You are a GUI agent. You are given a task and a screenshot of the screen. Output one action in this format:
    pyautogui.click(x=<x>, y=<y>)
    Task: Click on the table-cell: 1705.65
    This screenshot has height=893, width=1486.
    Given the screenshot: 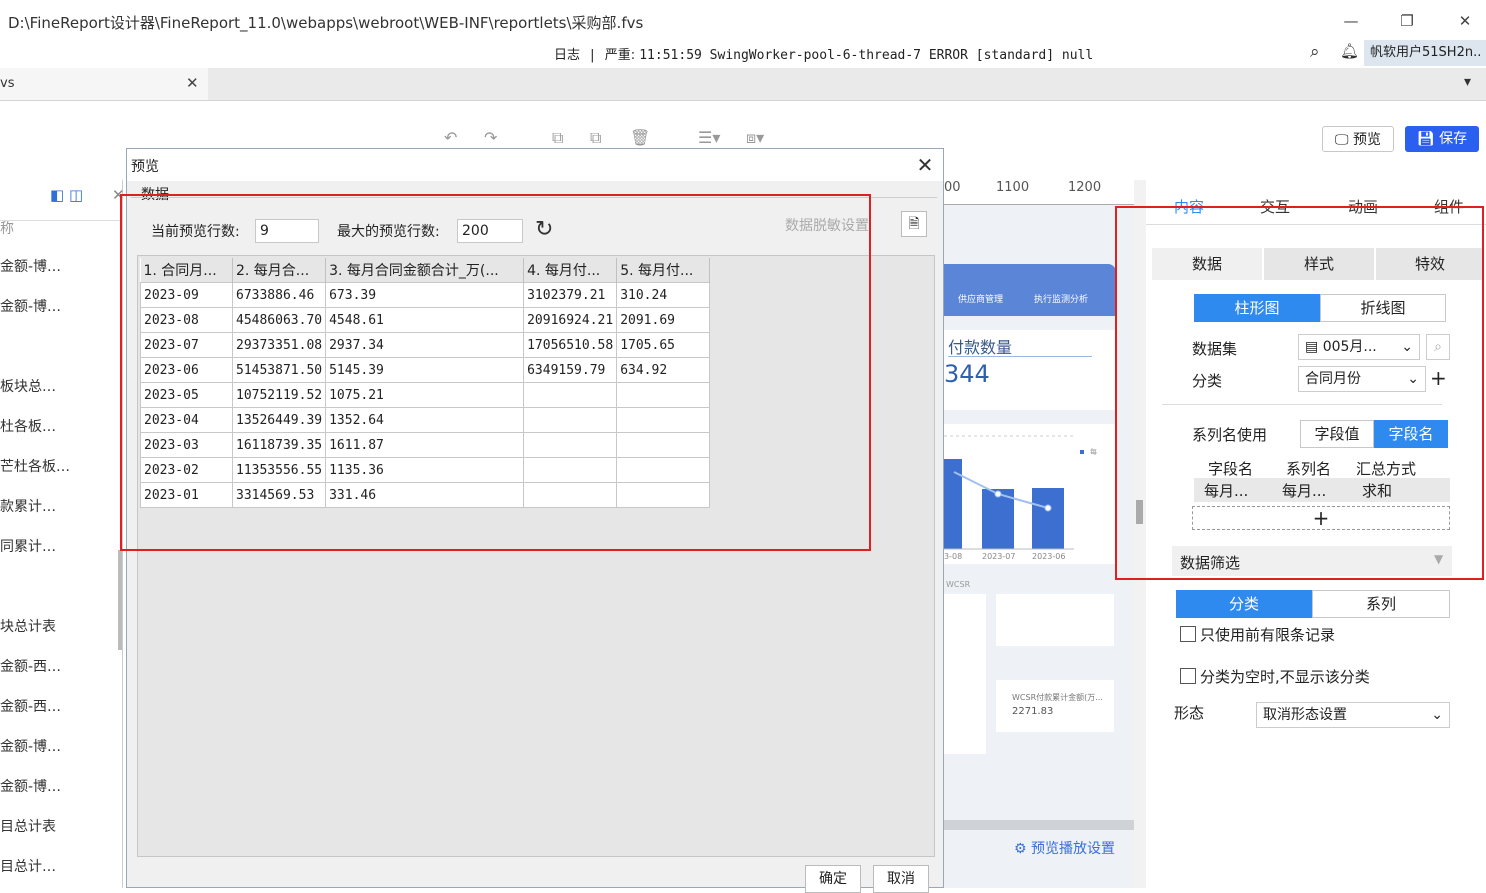 What is the action you would take?
    pyautogui.click(x=663, y=345)
    